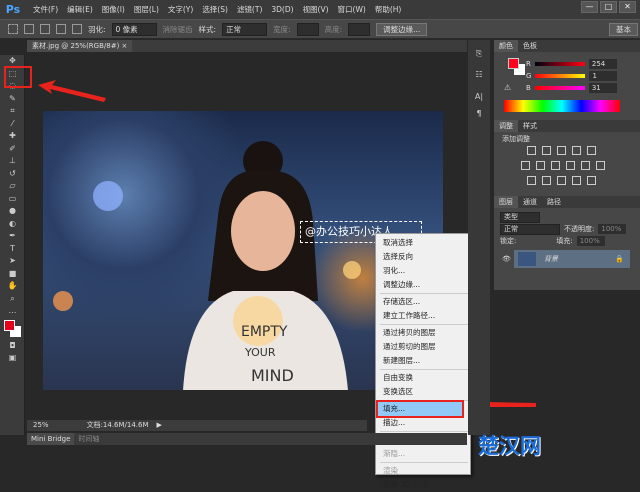 The image size is (640, 492). I want to click on tab-timeline: 时间轴, so click(88, 439).